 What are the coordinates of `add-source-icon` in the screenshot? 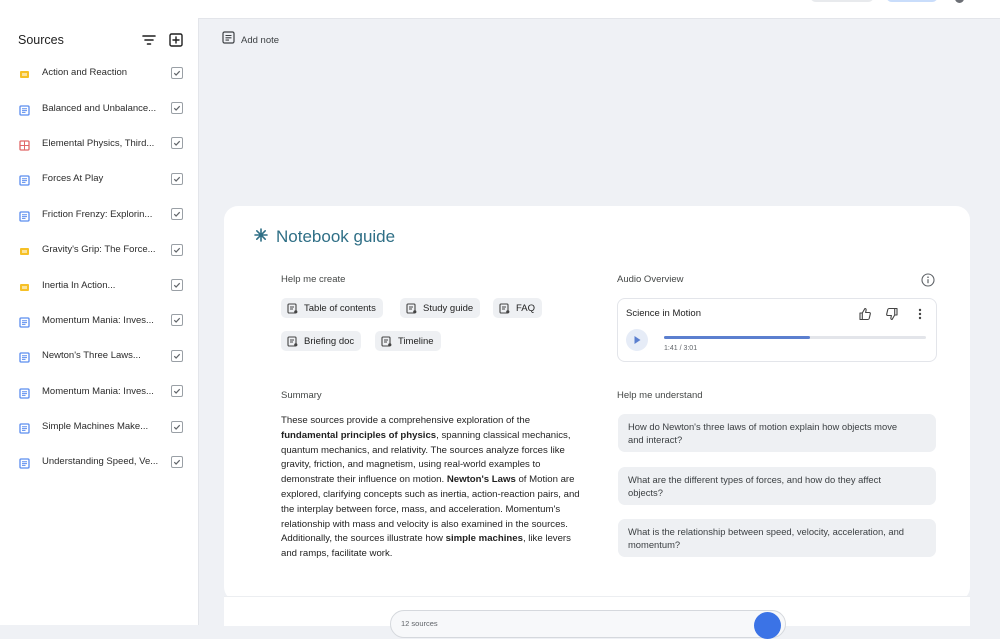 It's located at (176, 40).